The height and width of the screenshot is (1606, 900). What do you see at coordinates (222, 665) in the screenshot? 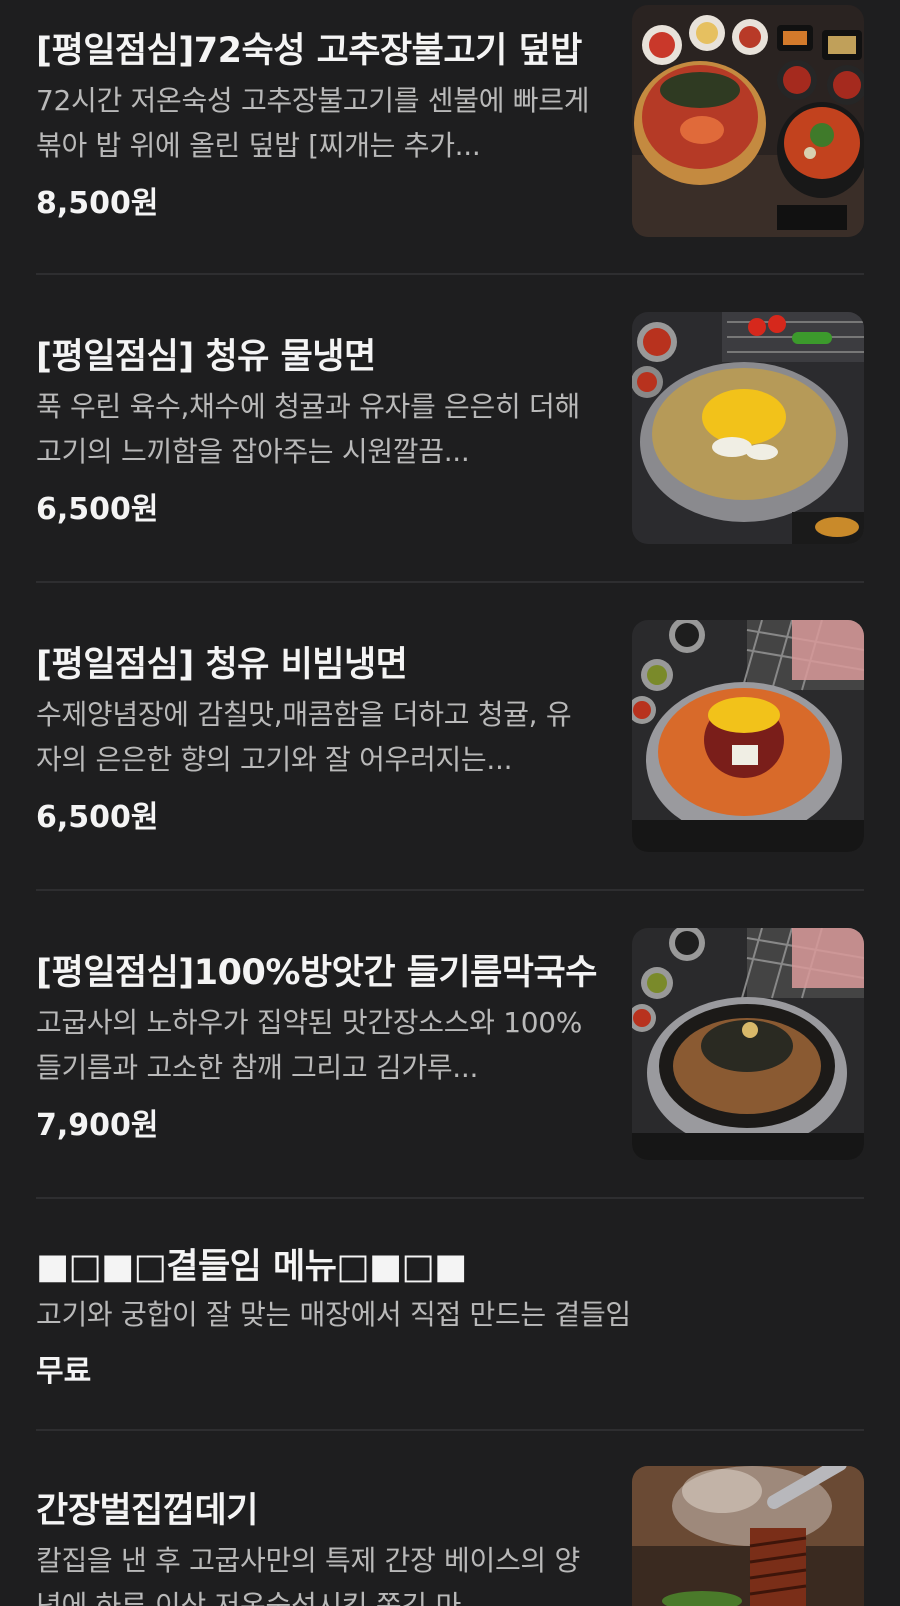
I see `menu-item-title: [평일점심] 청유 비빔냉면` at bounding box center [222, 665].